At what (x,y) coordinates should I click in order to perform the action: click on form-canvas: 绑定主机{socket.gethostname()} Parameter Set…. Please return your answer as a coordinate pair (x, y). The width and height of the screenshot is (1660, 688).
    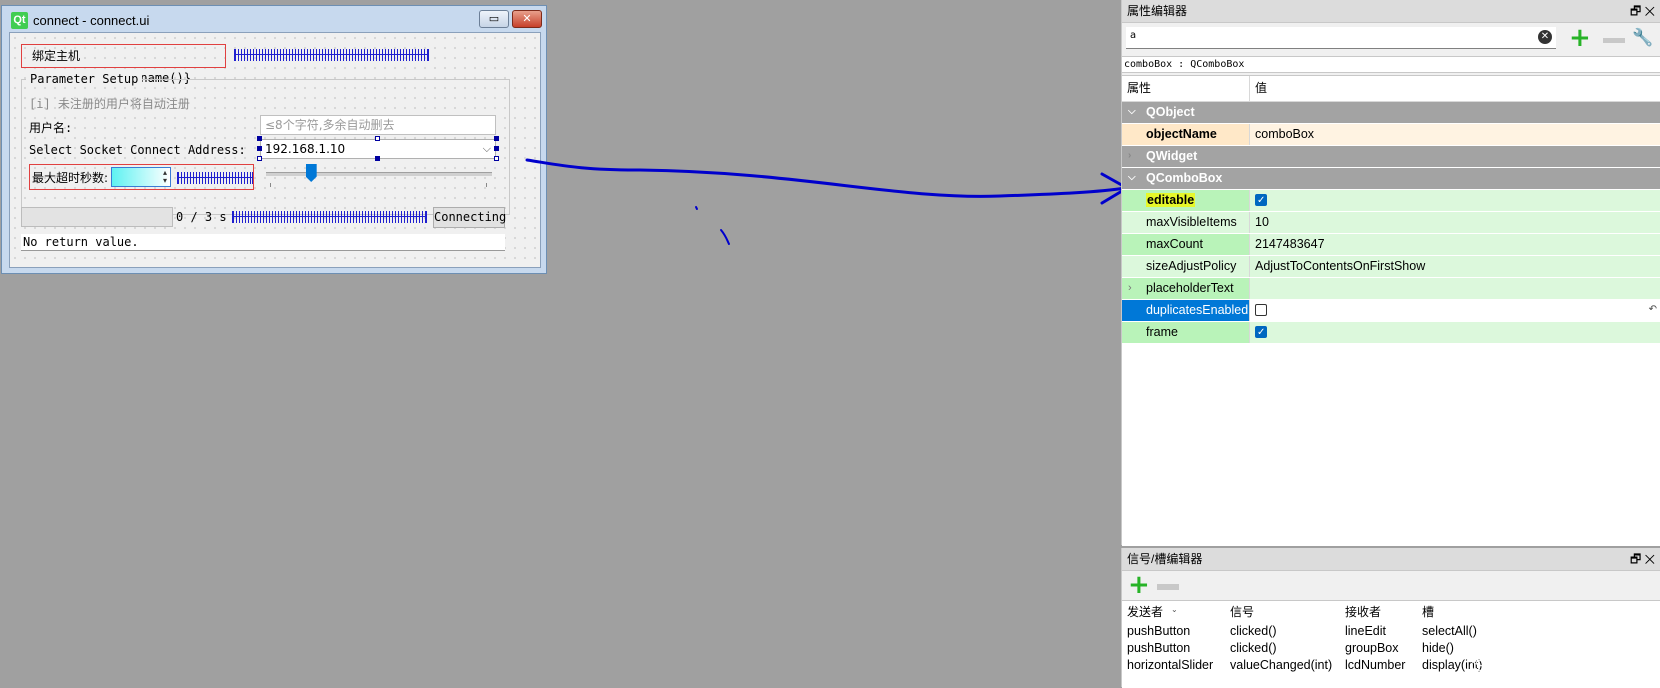
    Looking at the image, I should click on (275, 150).